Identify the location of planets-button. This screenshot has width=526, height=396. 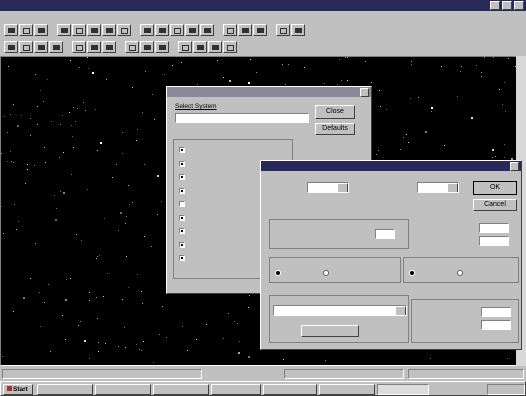
(207, 30).